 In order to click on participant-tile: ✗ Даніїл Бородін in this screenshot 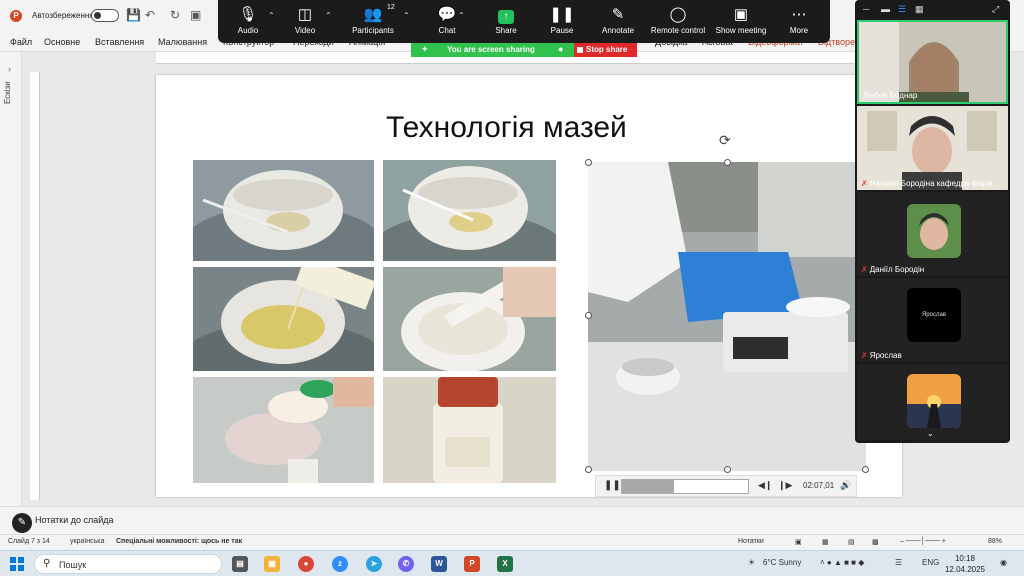, I will do `click(932, 234)`.